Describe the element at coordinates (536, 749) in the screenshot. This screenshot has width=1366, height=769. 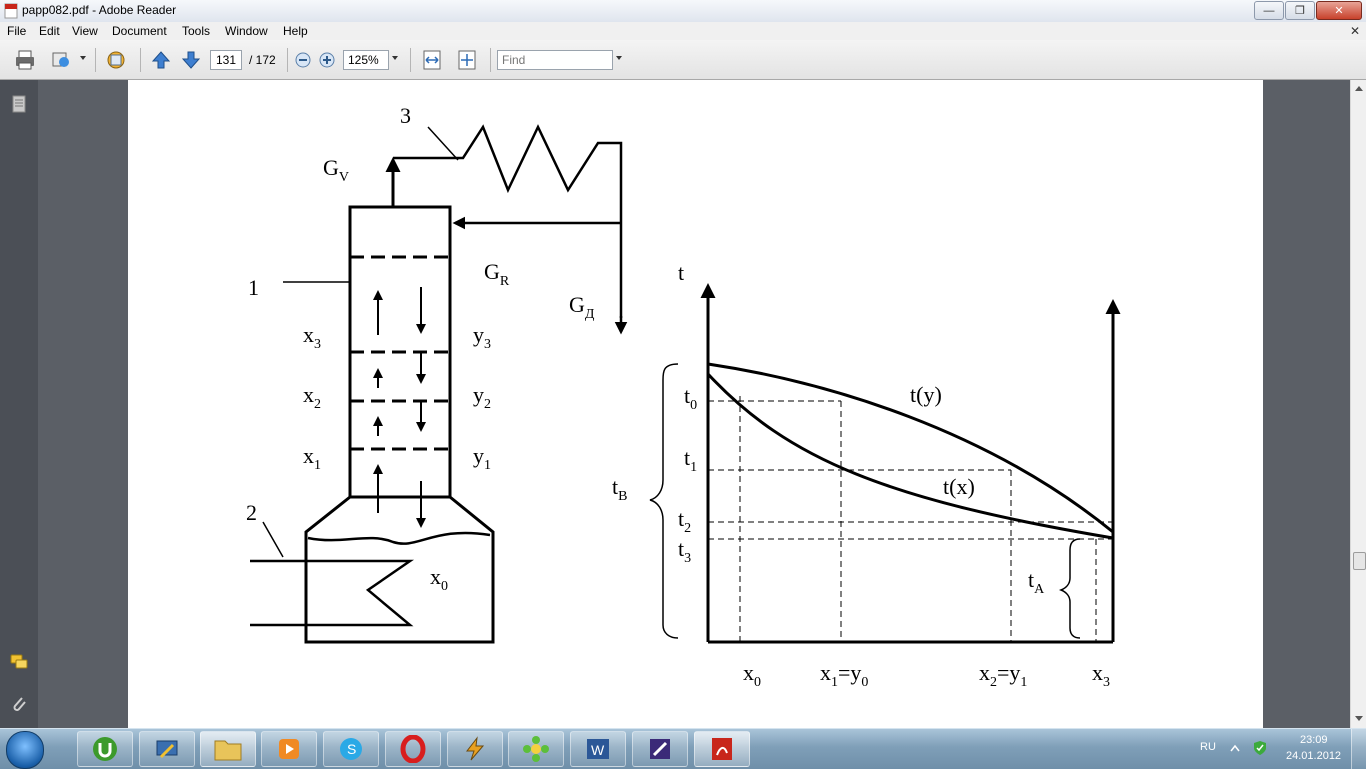
I see `icq-icon` at that location.